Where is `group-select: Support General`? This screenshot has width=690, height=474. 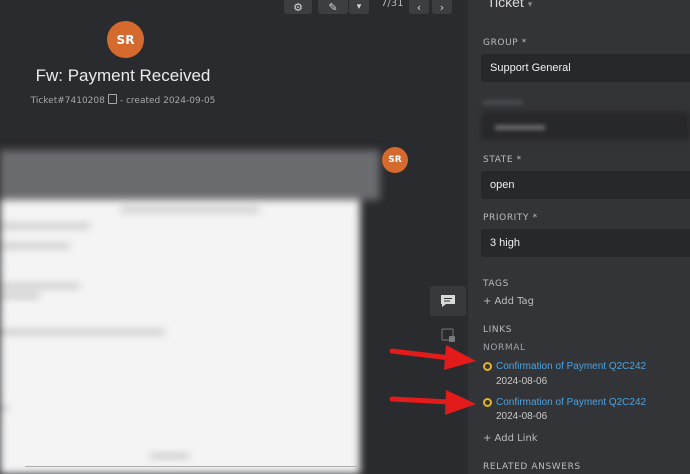 group-select: Support General is located at coordinates (585, 68).